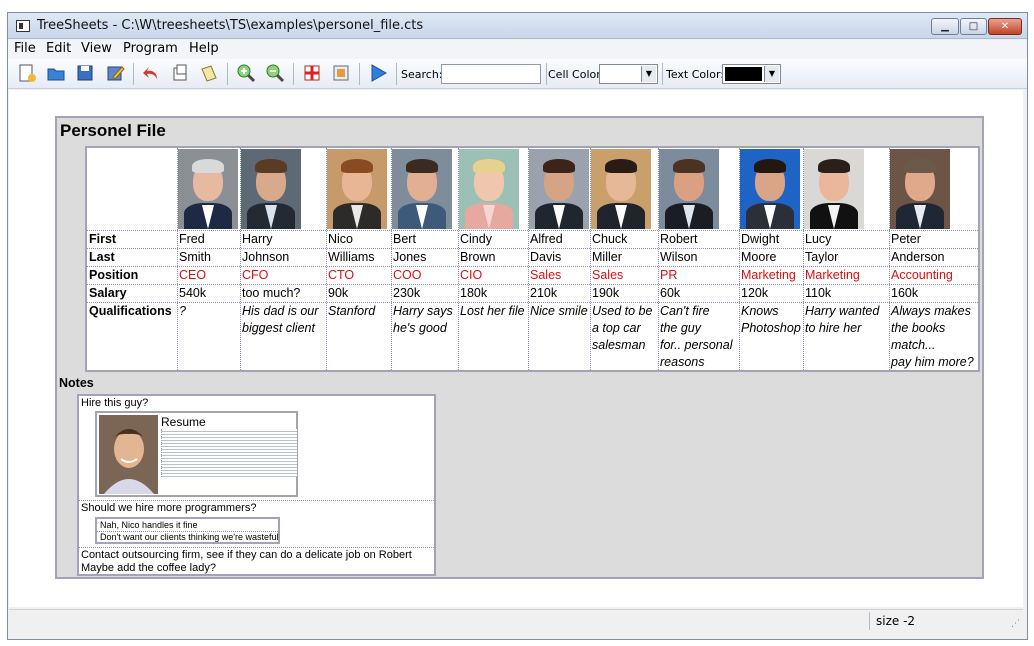 This screenshot has height=646, width=1034. Describe the element at coordinates (493, 275) in the screenshot. I see `cell-position: CIO` at that location.